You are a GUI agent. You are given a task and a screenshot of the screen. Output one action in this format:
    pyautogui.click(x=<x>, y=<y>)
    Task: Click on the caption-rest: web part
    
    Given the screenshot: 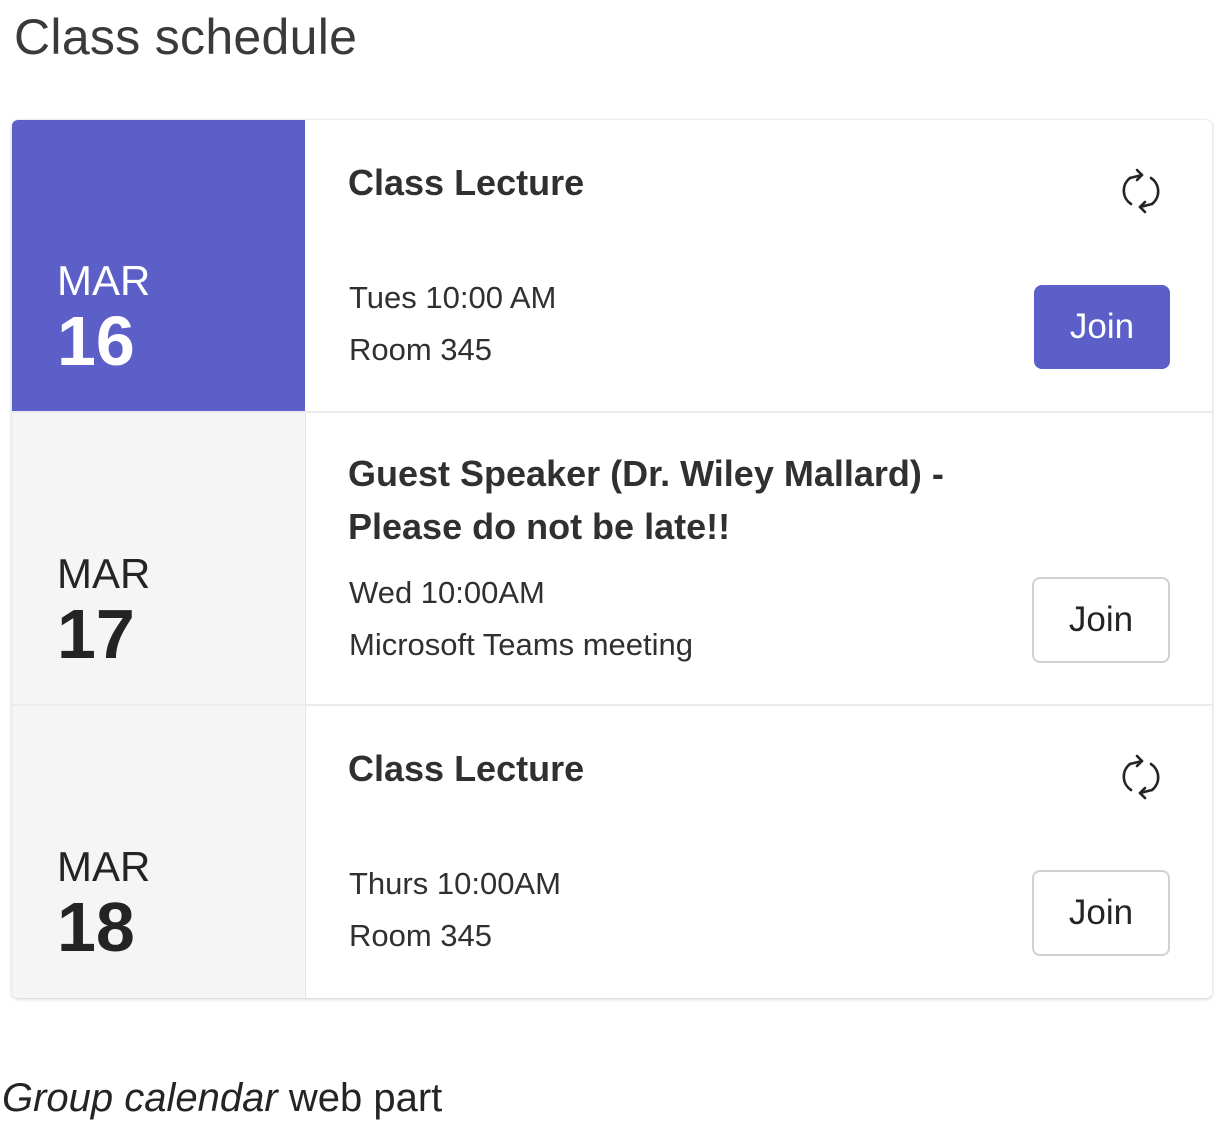 What is the action you would take?
    pyautogui.click(x=360, y=1098)
    